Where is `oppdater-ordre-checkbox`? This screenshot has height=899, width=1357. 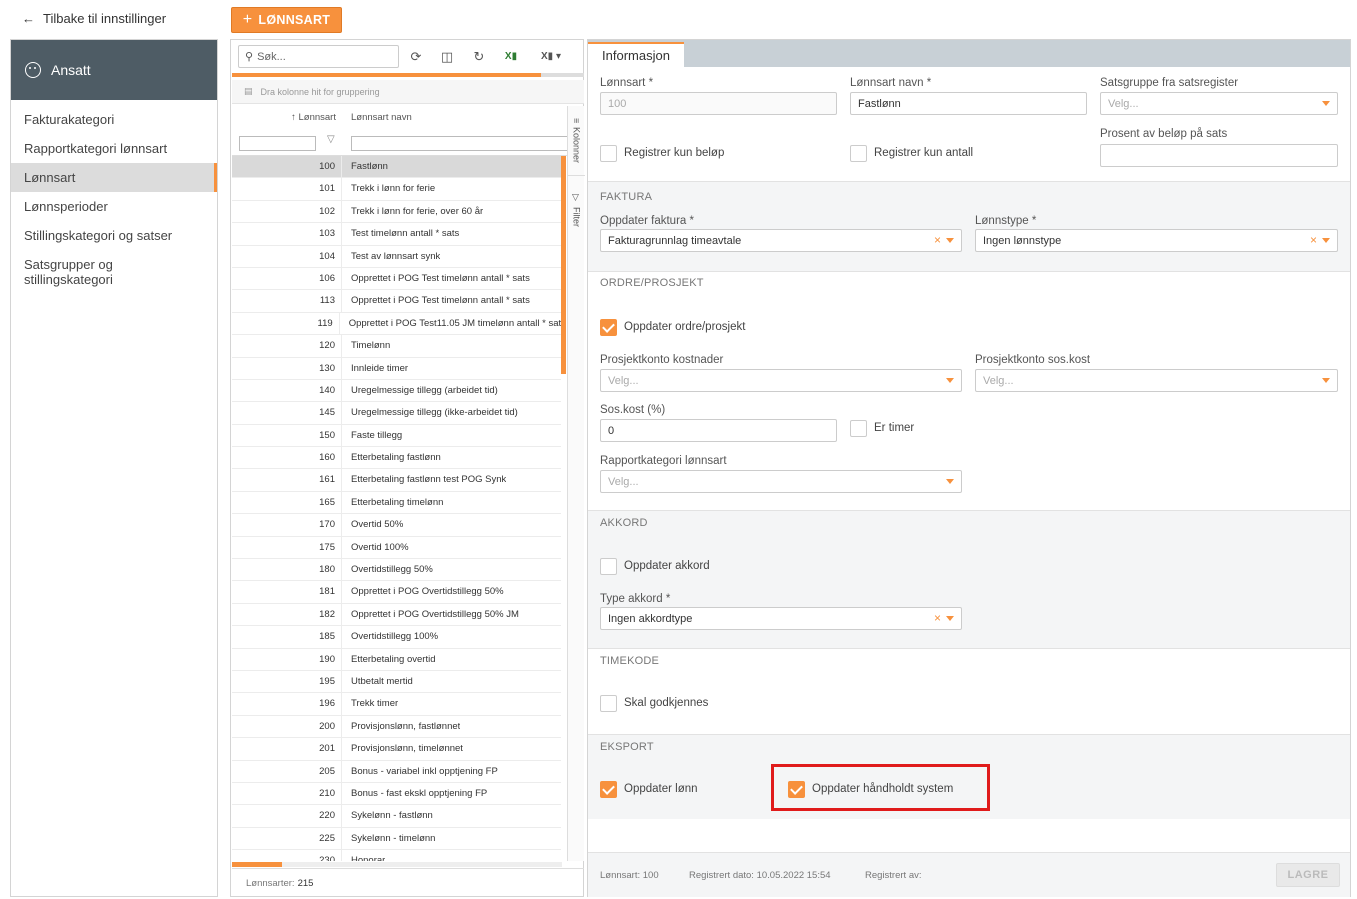
oppdater-ordre-checkbox is located at coordinates (608, 327).